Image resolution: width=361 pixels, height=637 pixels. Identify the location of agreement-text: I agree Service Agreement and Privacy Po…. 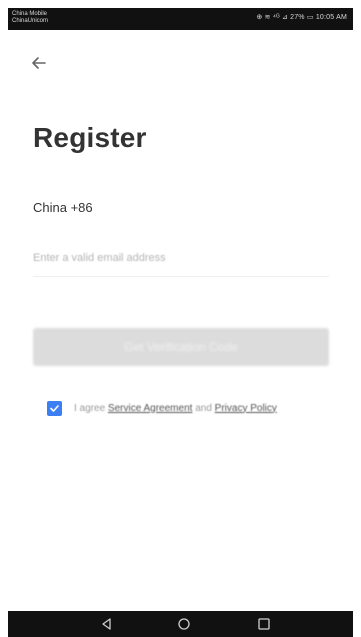
(175, 408).